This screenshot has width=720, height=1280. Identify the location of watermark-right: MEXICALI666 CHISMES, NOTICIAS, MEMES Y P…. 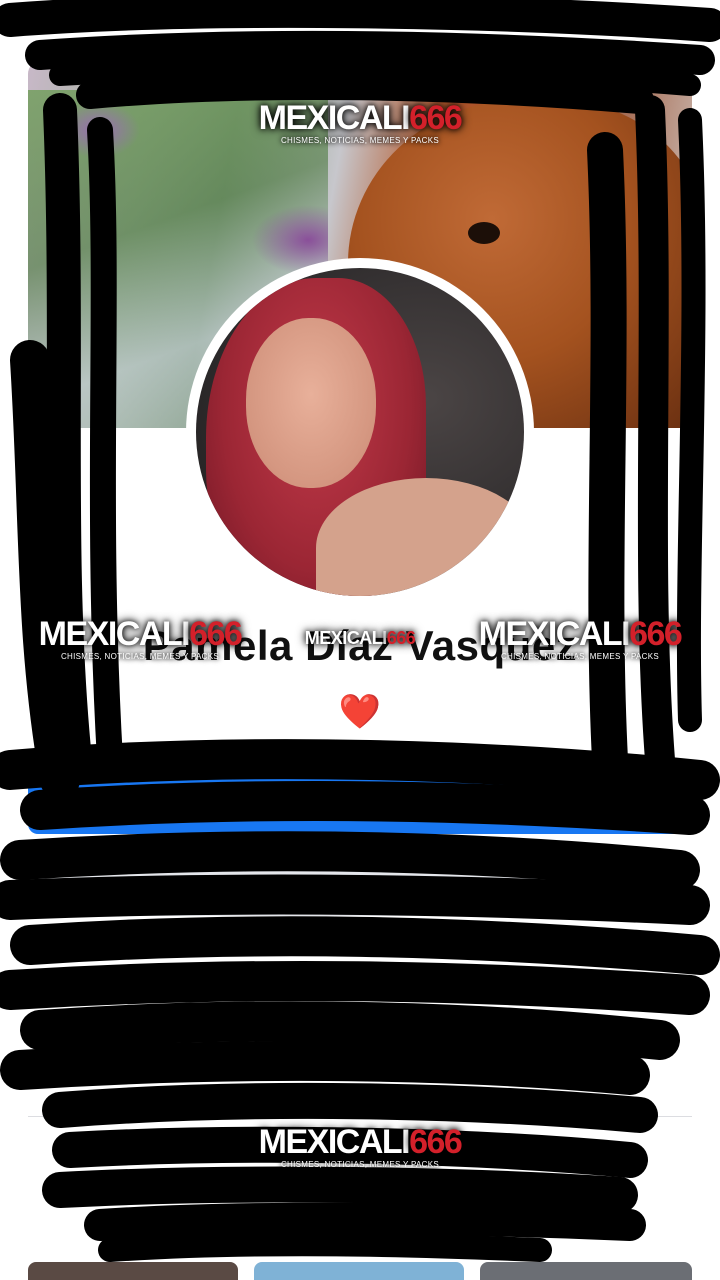
(580, 639).